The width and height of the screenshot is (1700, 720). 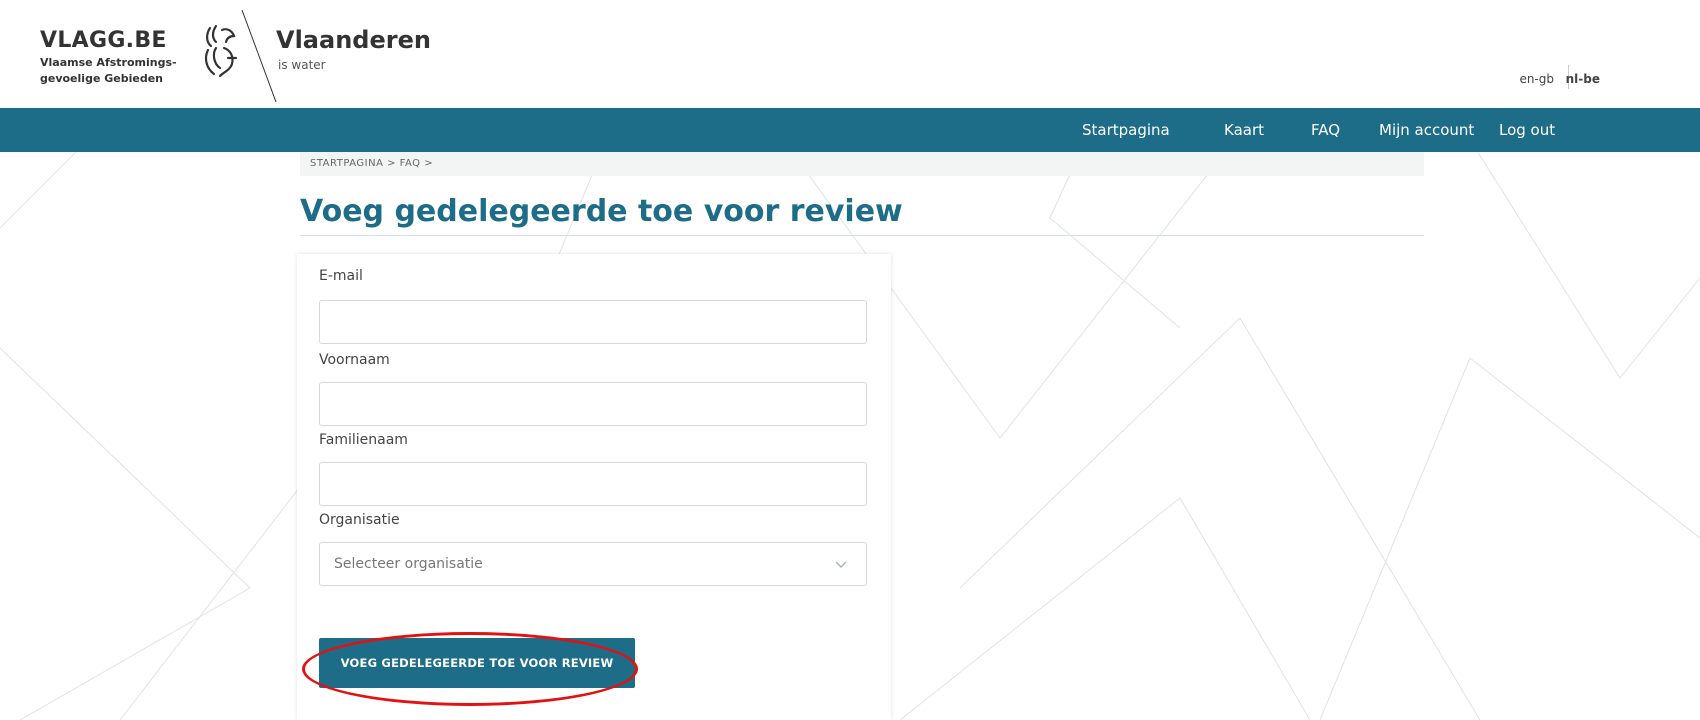 I want to click on nav-faq: FAQ, so click(x=1325, y=130).